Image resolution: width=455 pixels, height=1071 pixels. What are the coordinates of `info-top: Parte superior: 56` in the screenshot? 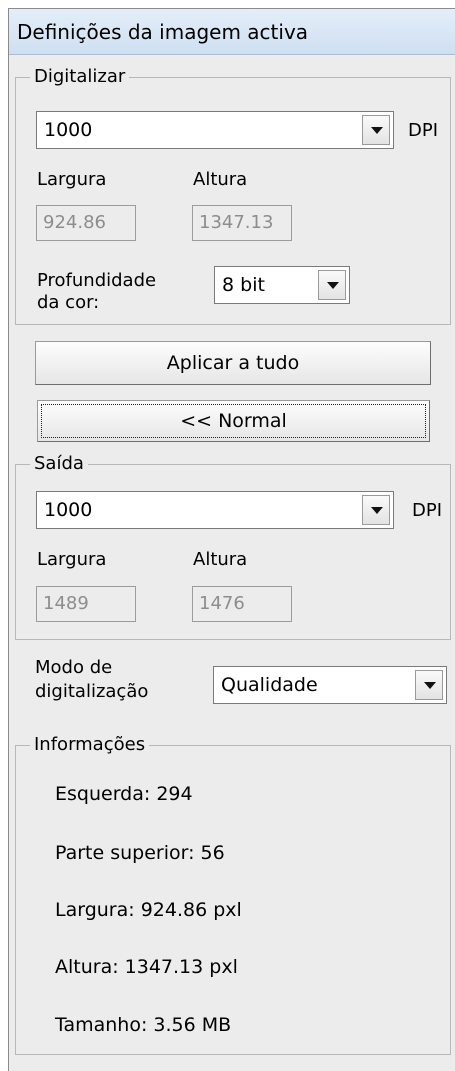 It's located at (140, 853).